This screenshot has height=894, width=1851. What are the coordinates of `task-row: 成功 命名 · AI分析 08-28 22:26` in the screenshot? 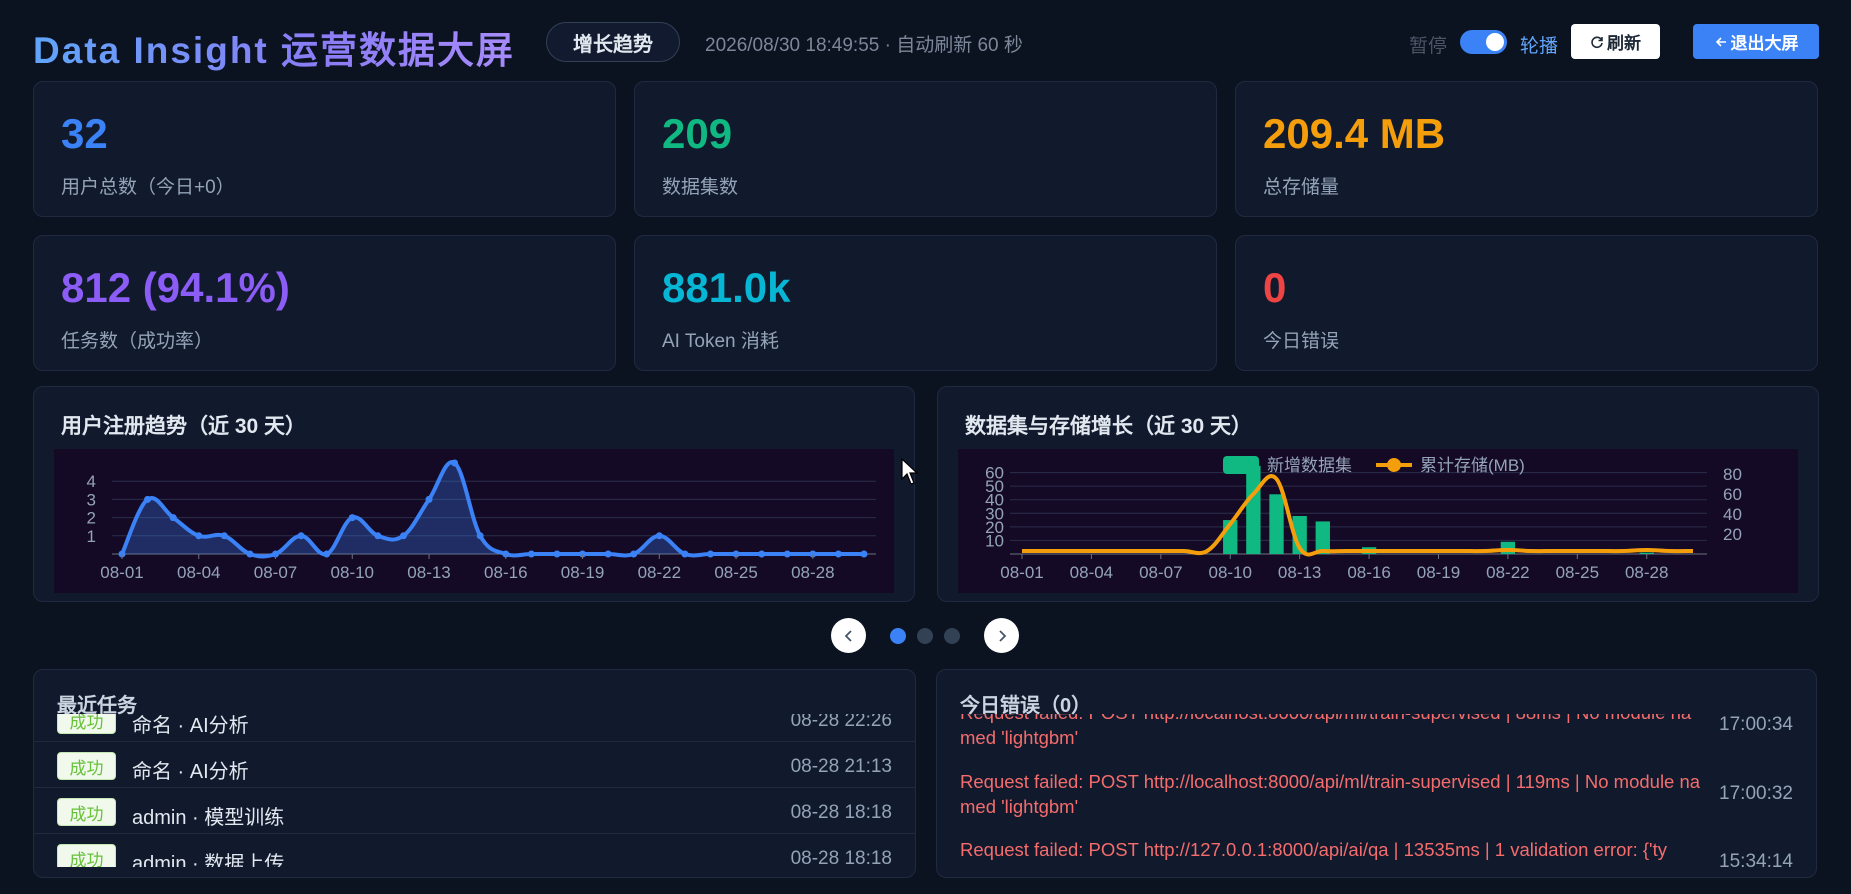 It's located at (474, 728).